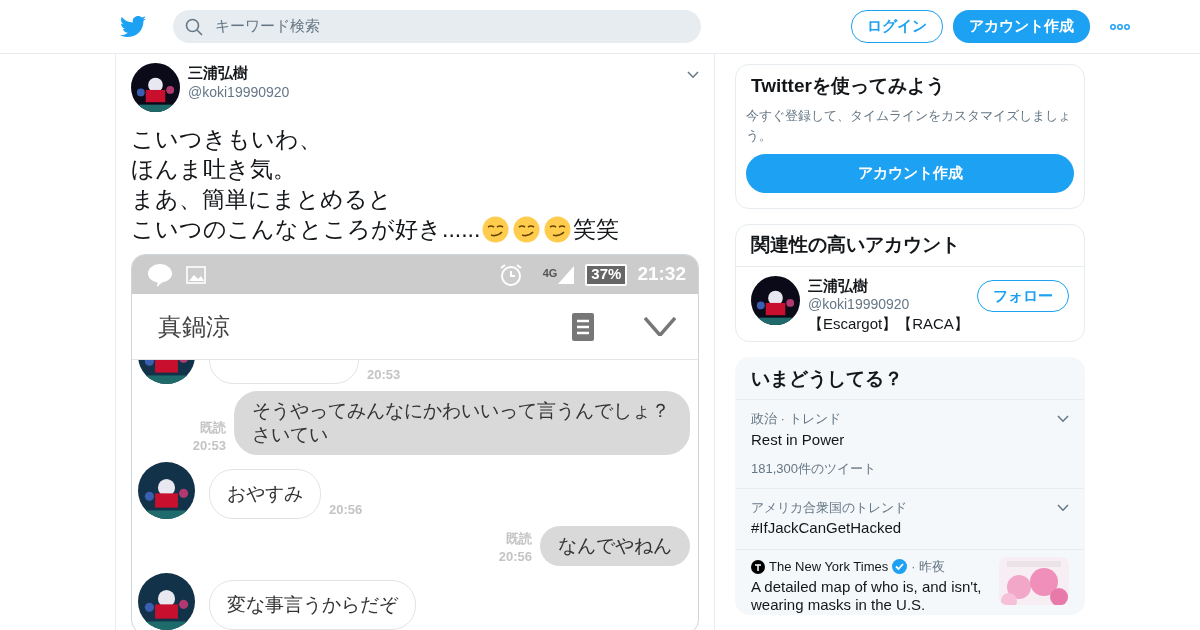  Describe the element at coordinates (871, 596) in the screenshot. I see `news-headline: A detailed map of who is, and isn't, wearing masks in the U.S.` at that location.